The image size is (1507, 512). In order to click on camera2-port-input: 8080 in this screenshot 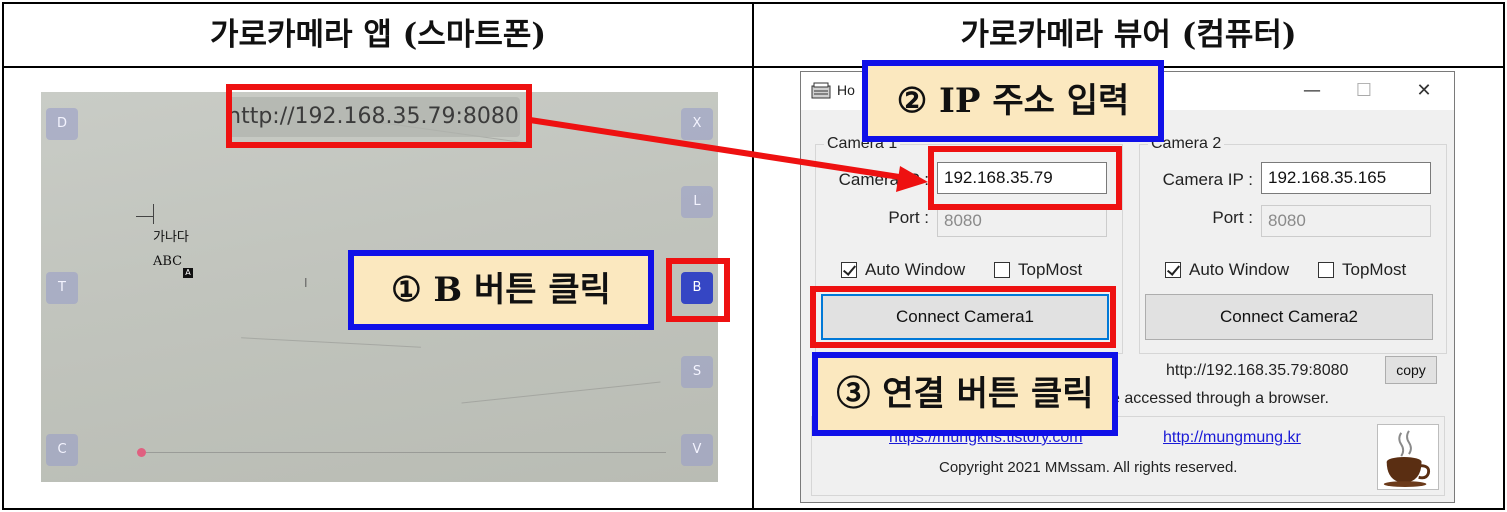, I will do `click(1346, 221)`.